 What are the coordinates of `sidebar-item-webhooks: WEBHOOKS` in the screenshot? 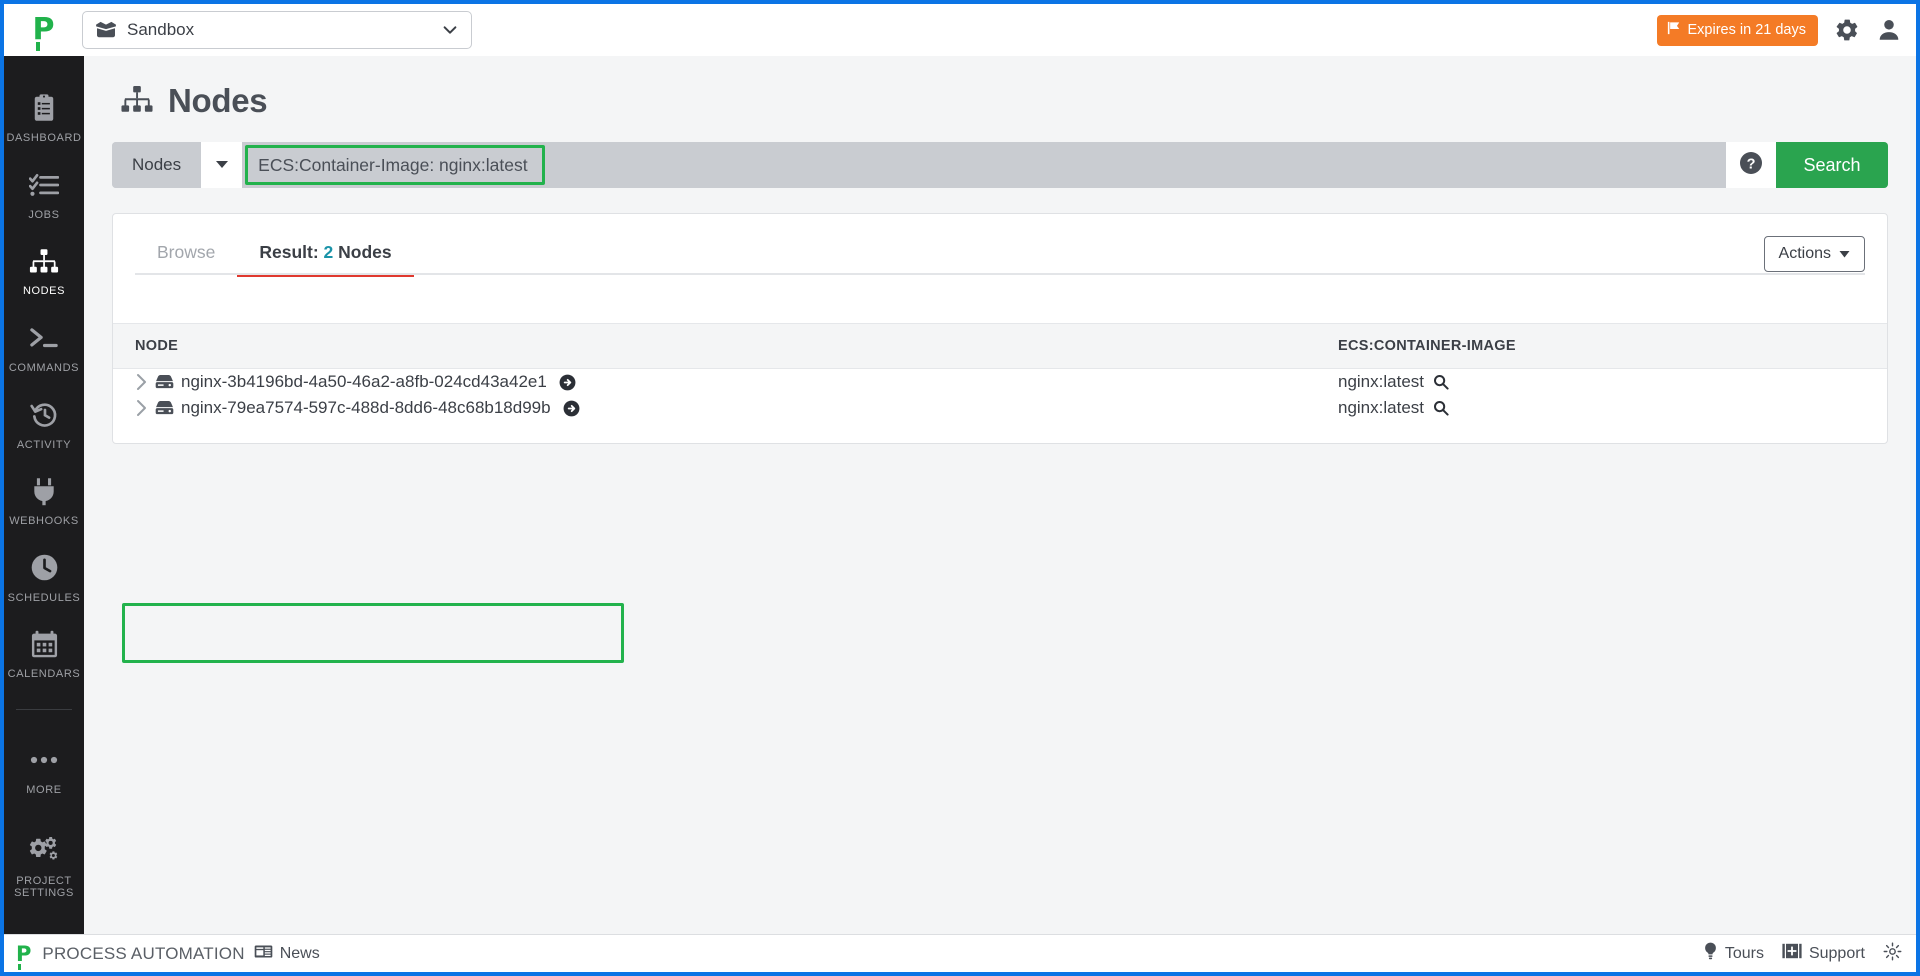 It's located at (44, 499).